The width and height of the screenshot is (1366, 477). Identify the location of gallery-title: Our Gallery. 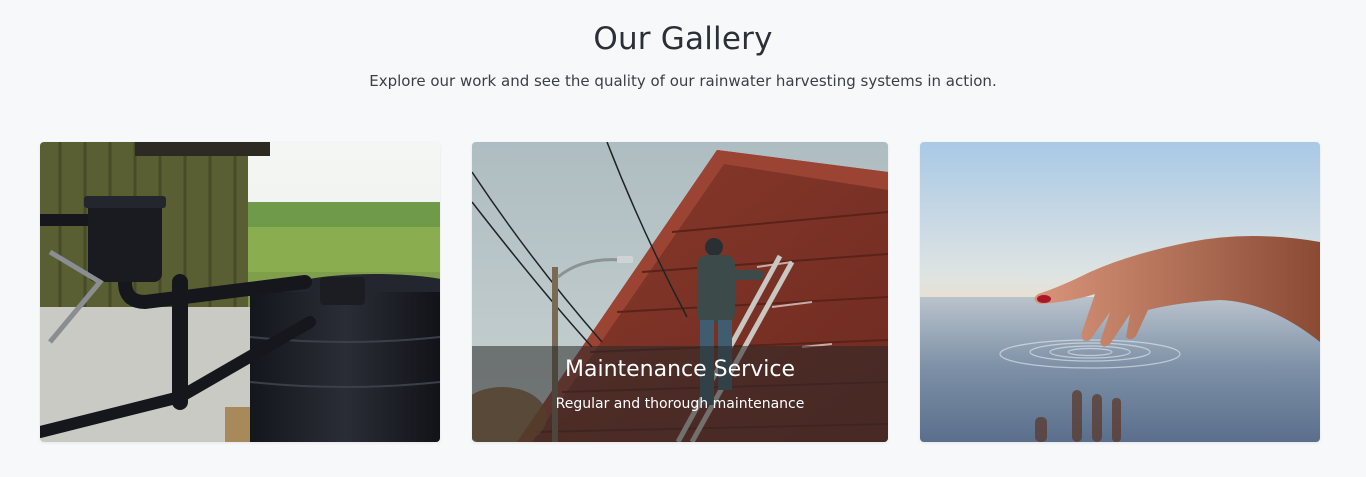
(683, 39).